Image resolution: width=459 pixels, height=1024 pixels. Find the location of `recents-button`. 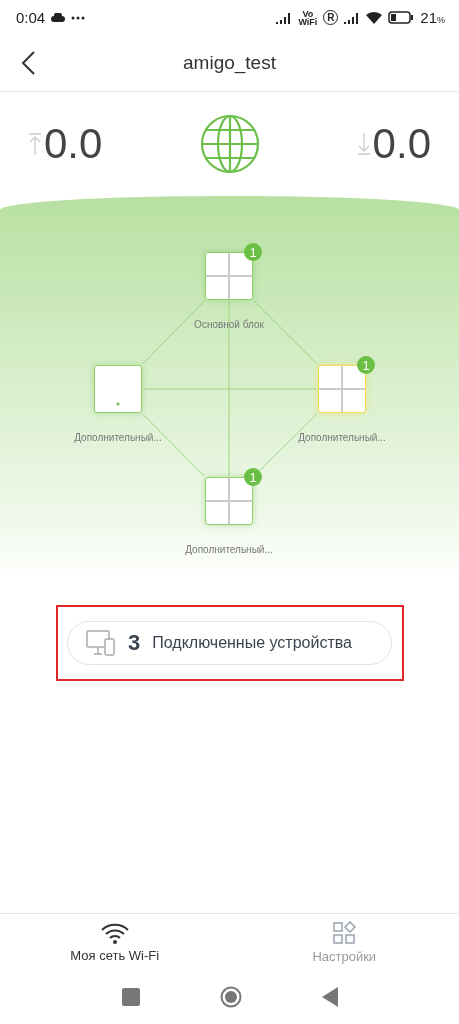

recents-button is located at coordinates (130, 997).